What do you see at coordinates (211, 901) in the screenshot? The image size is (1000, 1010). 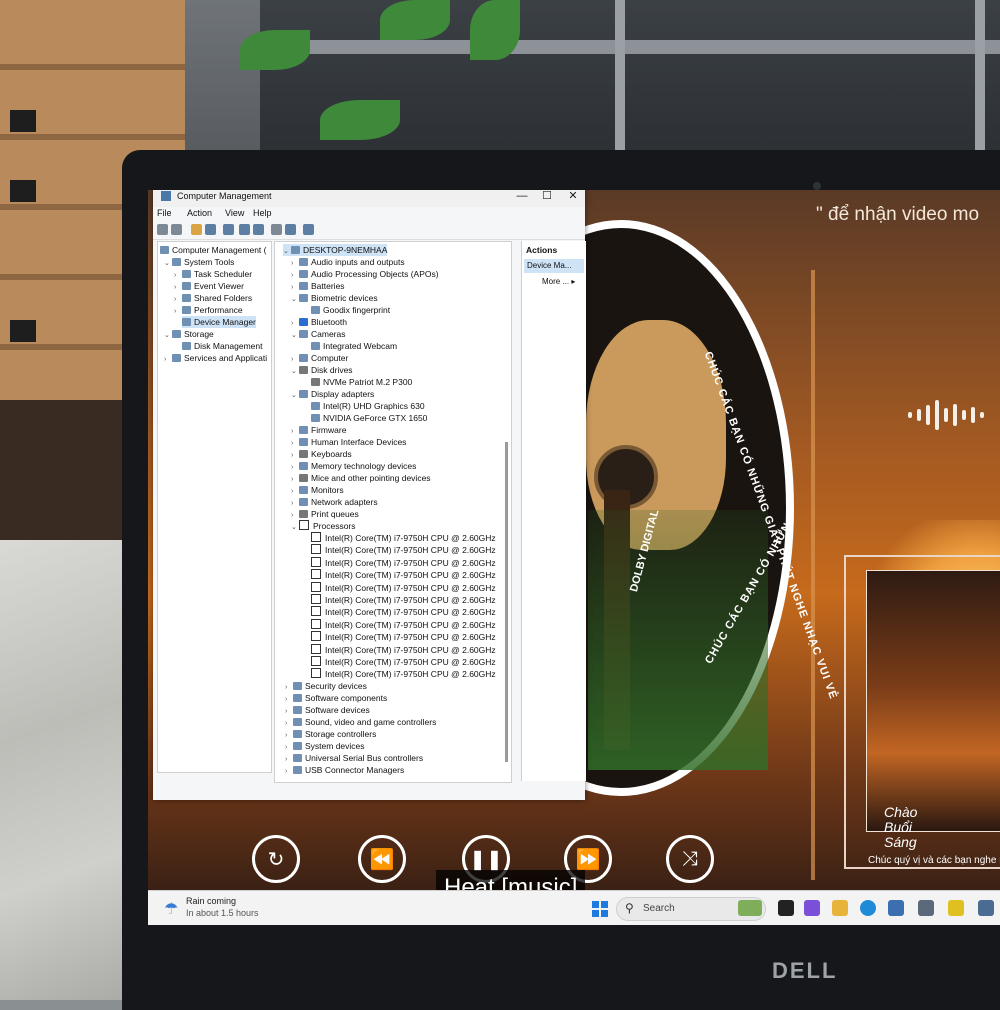 I see `weather-status: Rain coming` at bounding box center [211, 901].